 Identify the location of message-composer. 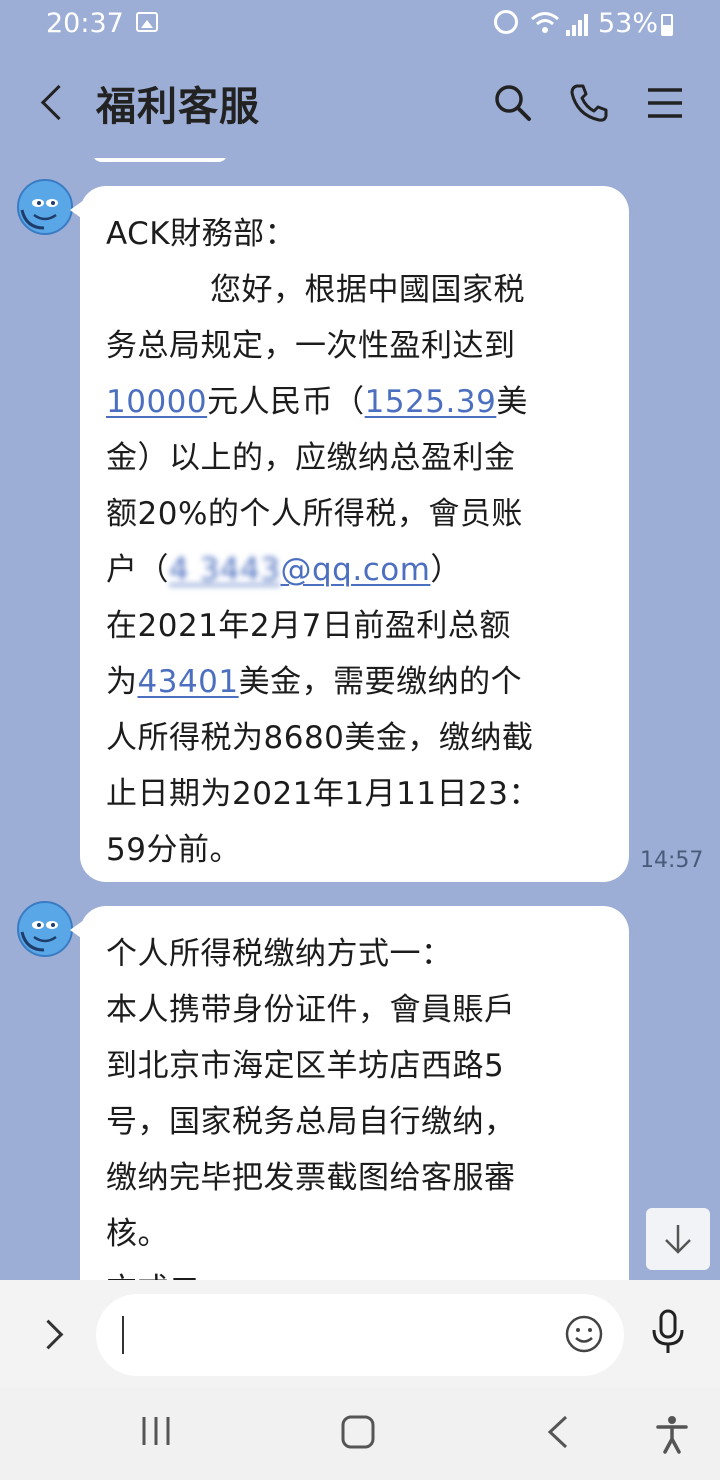
(360, 1334).